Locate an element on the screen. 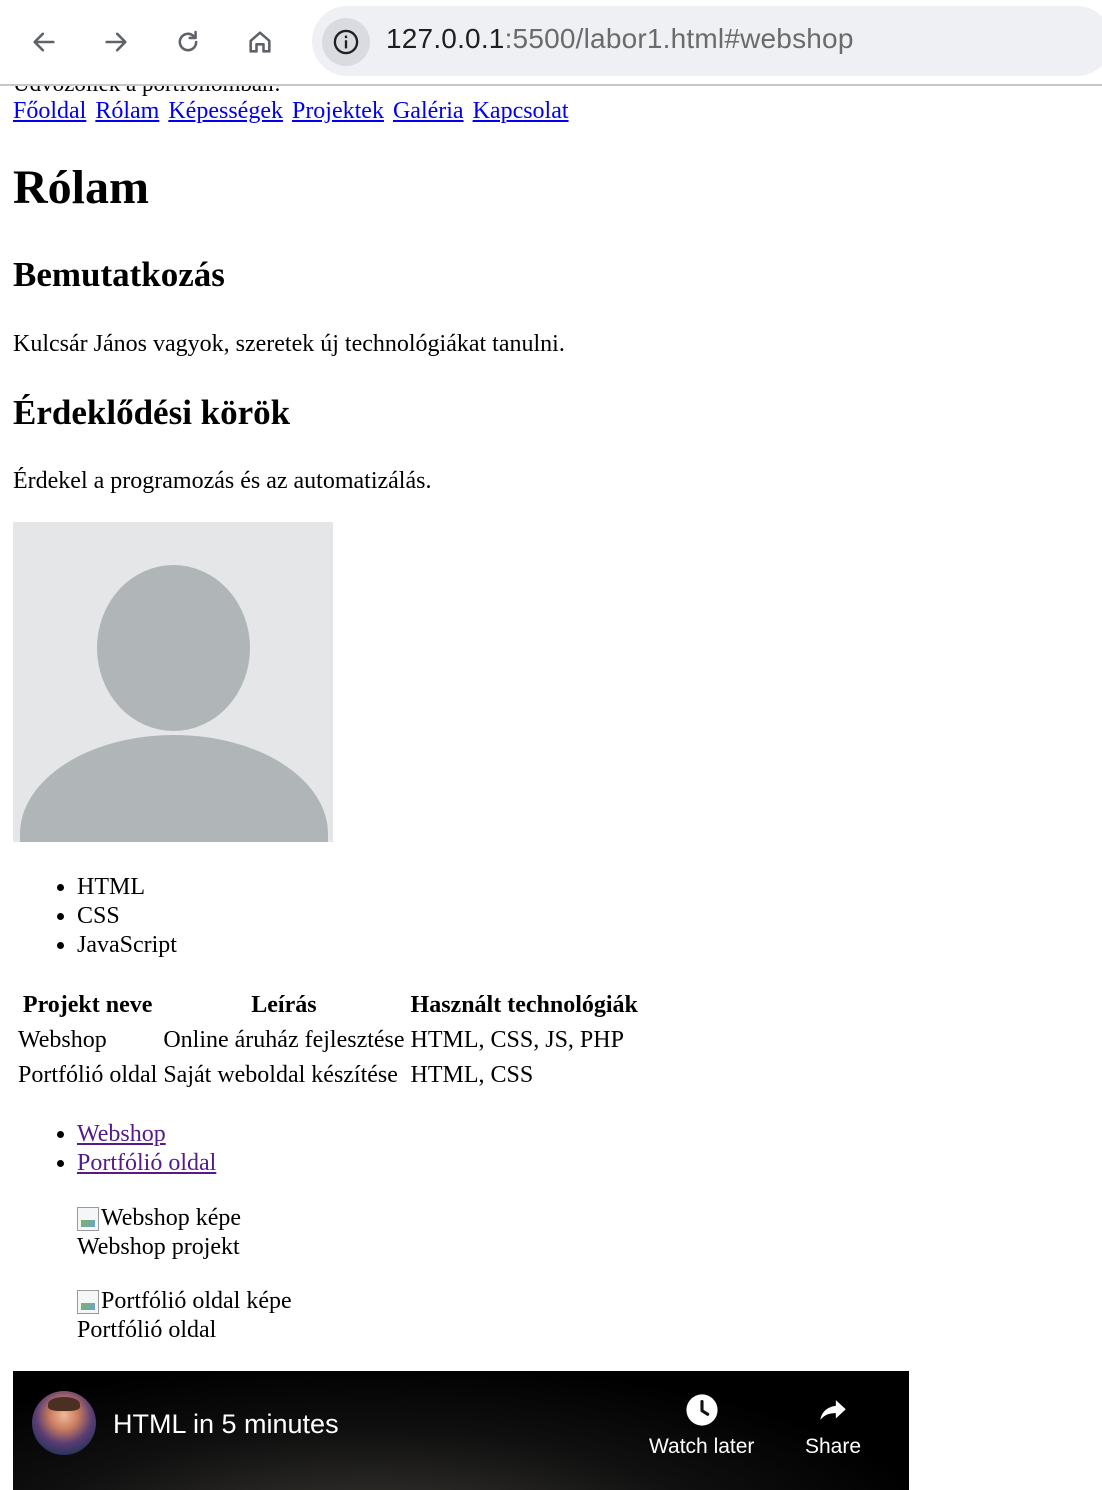  list-item: JavaScript is located at coordinates (127, 945).